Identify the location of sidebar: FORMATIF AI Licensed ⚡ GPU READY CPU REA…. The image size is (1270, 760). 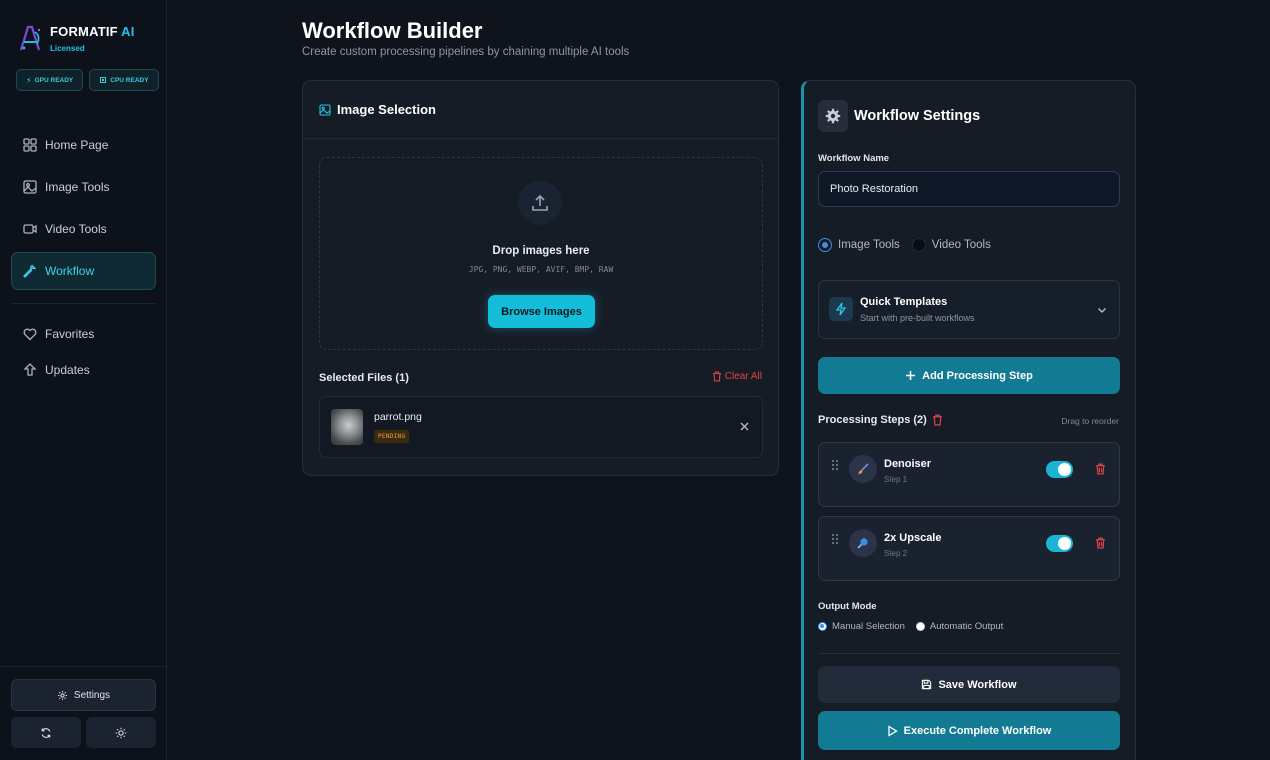
(83, 380).